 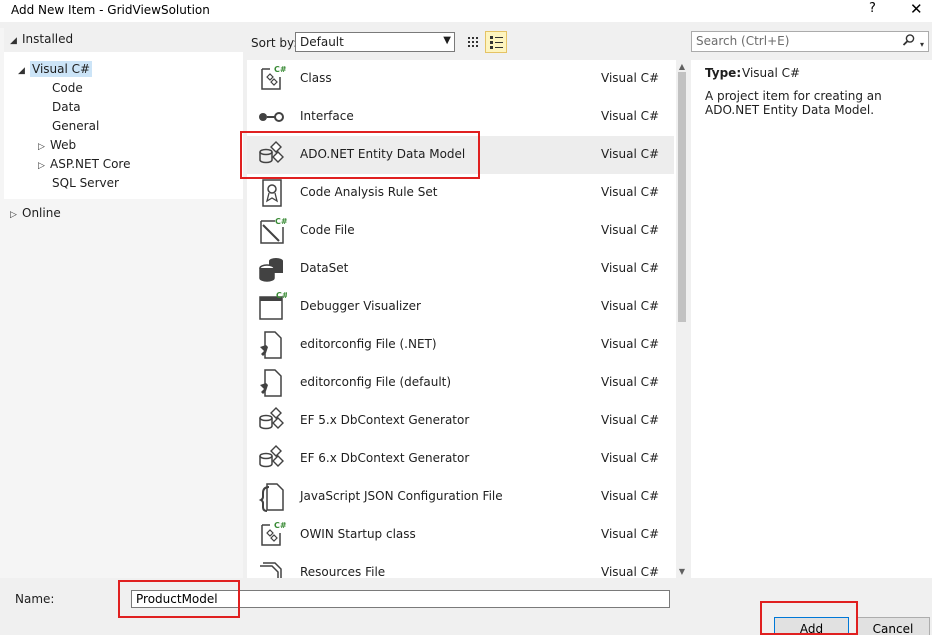 I want to click on tree-item-online: ▷ Online, so click(x=35, y=213).